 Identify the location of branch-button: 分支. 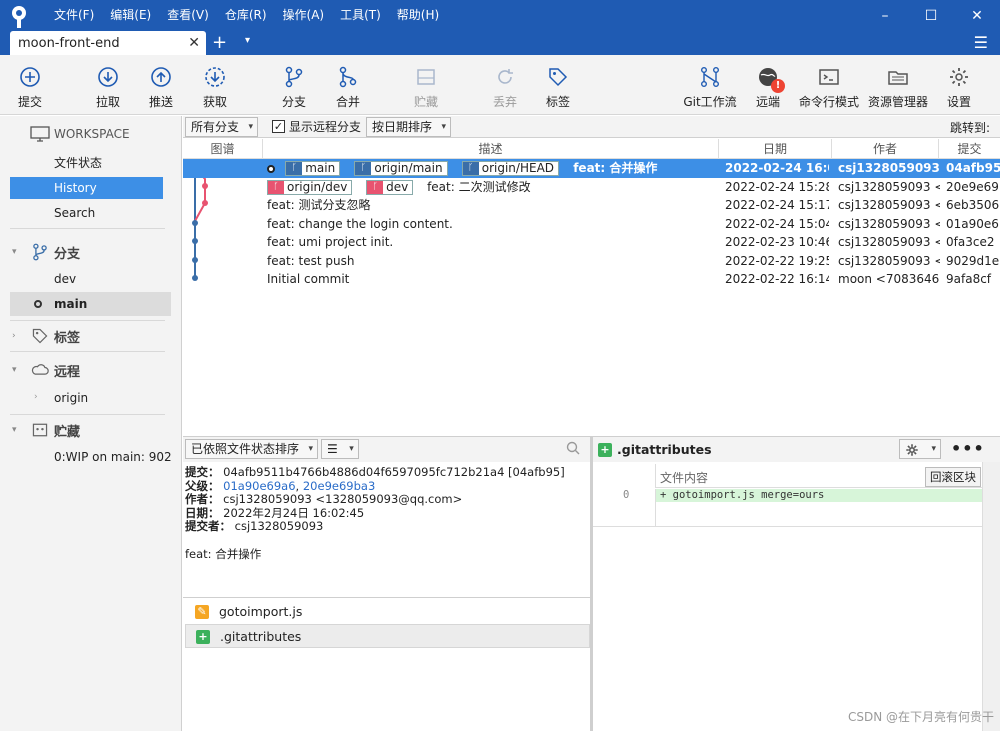
(294, 85).